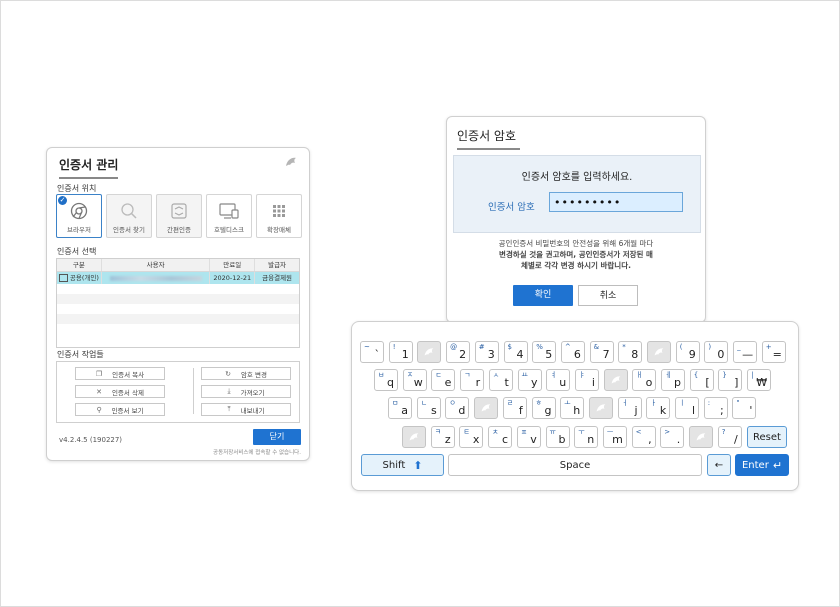 This screenshot has width=840, height=607. I want to click on key-main-label: 7, so click(606, 354).